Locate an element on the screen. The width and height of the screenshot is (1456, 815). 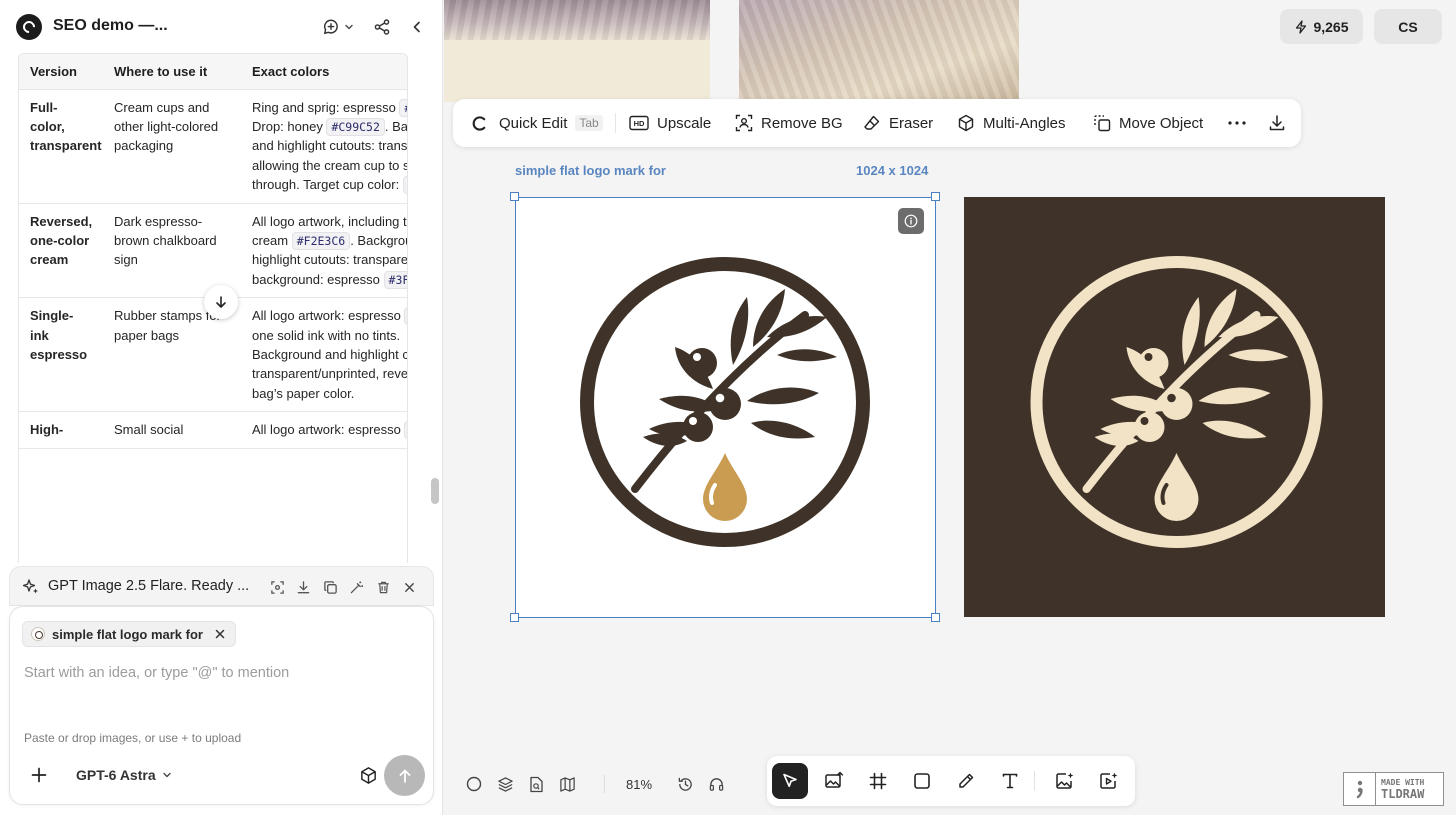
table-header-row: Version Where to use it Exact colors is located at coordinates (213, 72).